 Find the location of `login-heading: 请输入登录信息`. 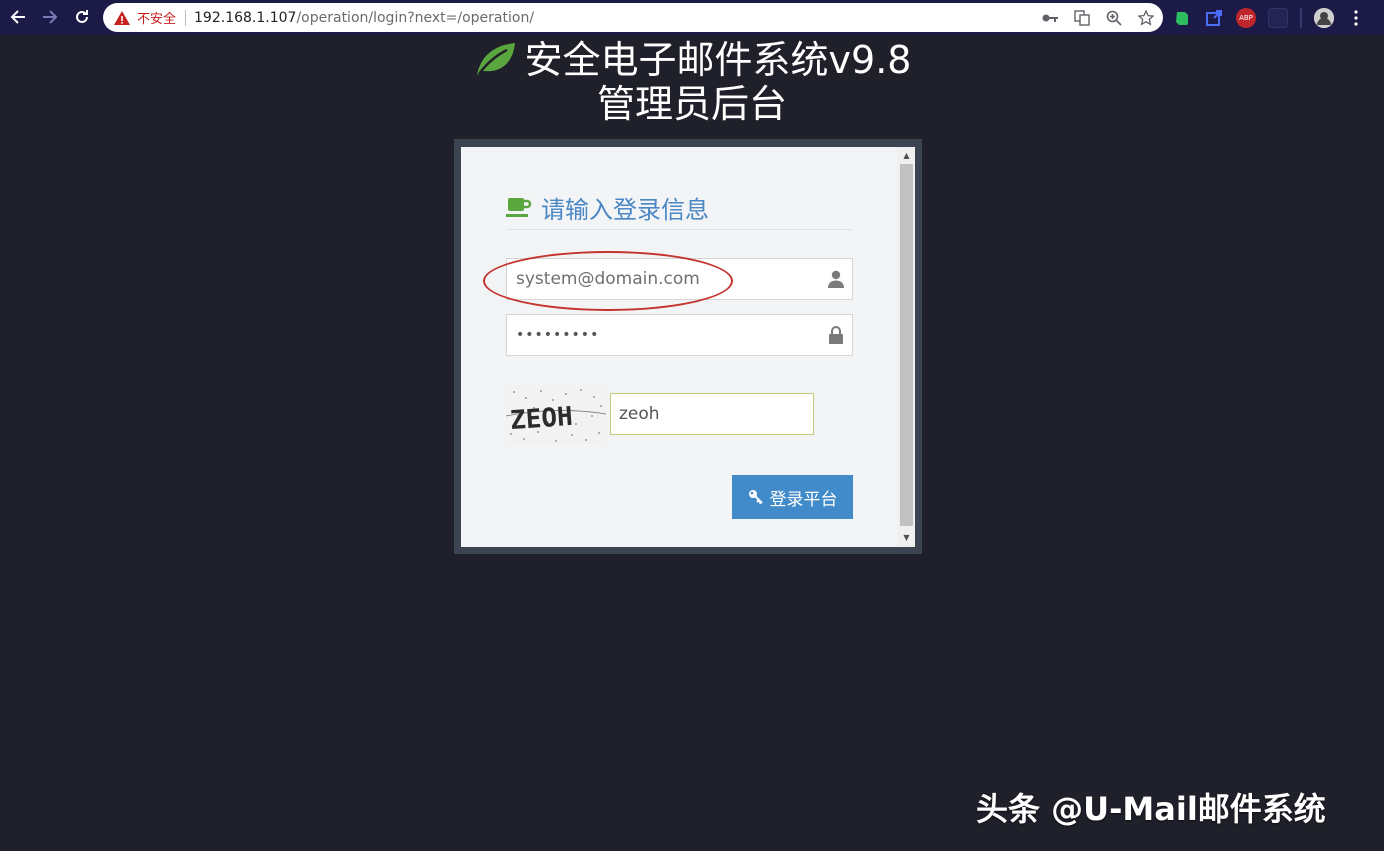

login-heading: 请输入登录信息 is located at coordinates (607, 207).